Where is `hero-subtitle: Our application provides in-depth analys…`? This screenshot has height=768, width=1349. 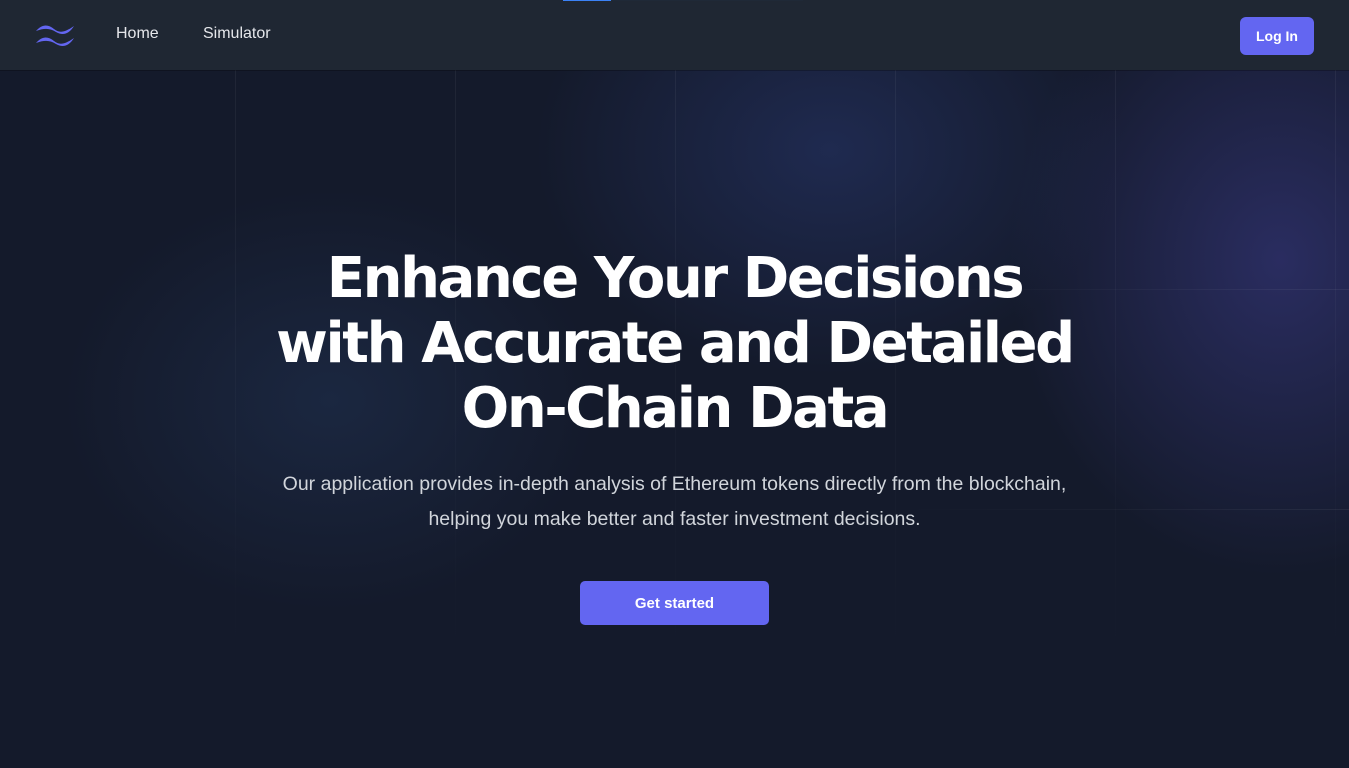 hero-subtitle: Our application provides in-depth analys… is located at coordinates (675, 502).